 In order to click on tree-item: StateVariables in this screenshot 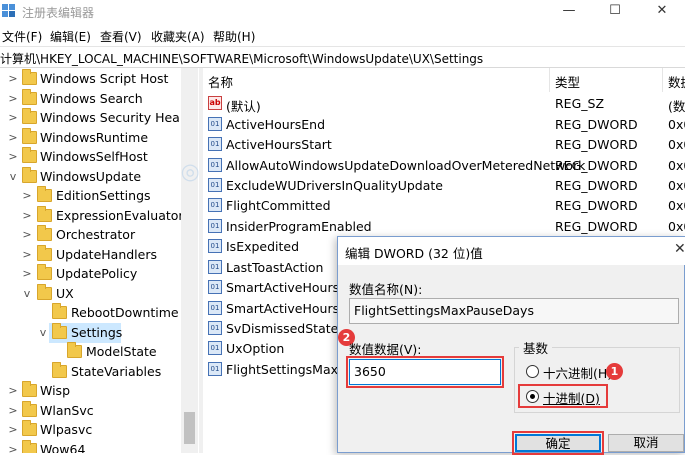, I will do `click(90, 372)`.